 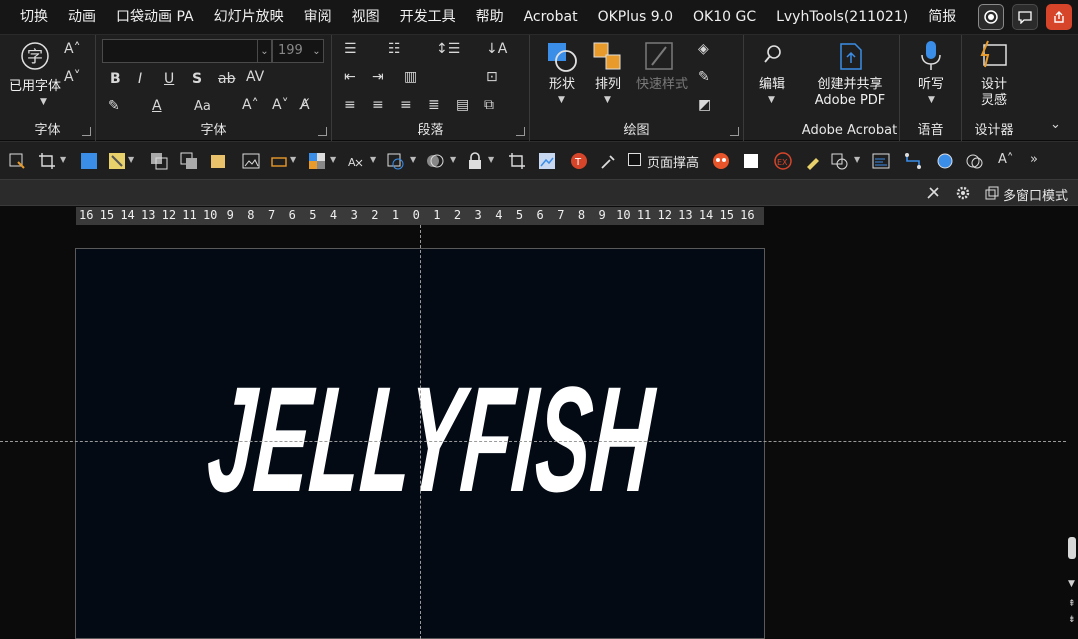 I want to click on ex-icon: EX, so click(x=783, y=161).